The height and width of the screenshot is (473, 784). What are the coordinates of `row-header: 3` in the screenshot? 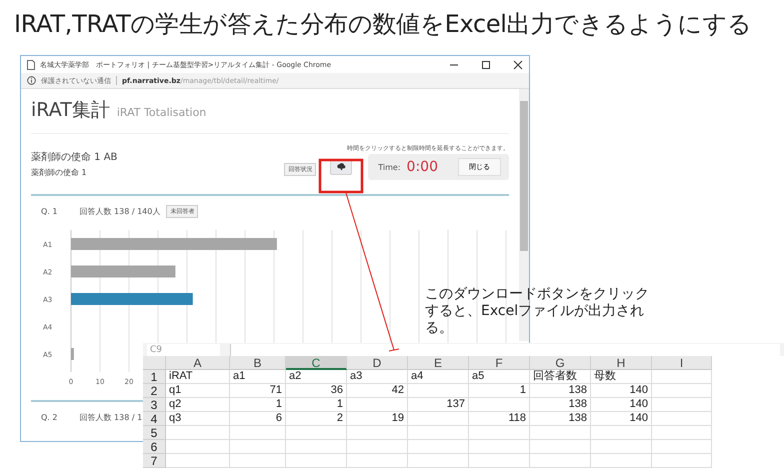 It's located at (154, 405).